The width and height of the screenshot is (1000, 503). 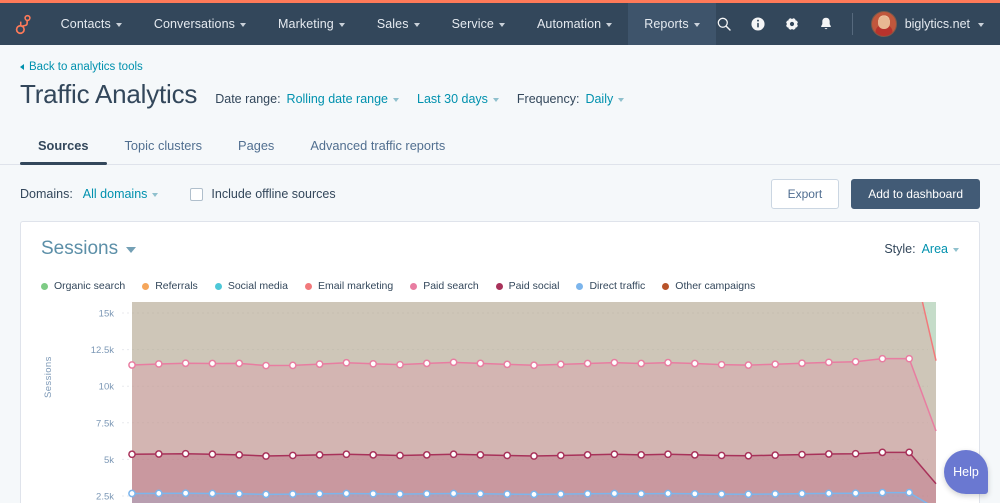 What do you see at coordinates (605, 99) in the screenshot?
I see `frequency-select: Daily` at bounding box center [605, 99].